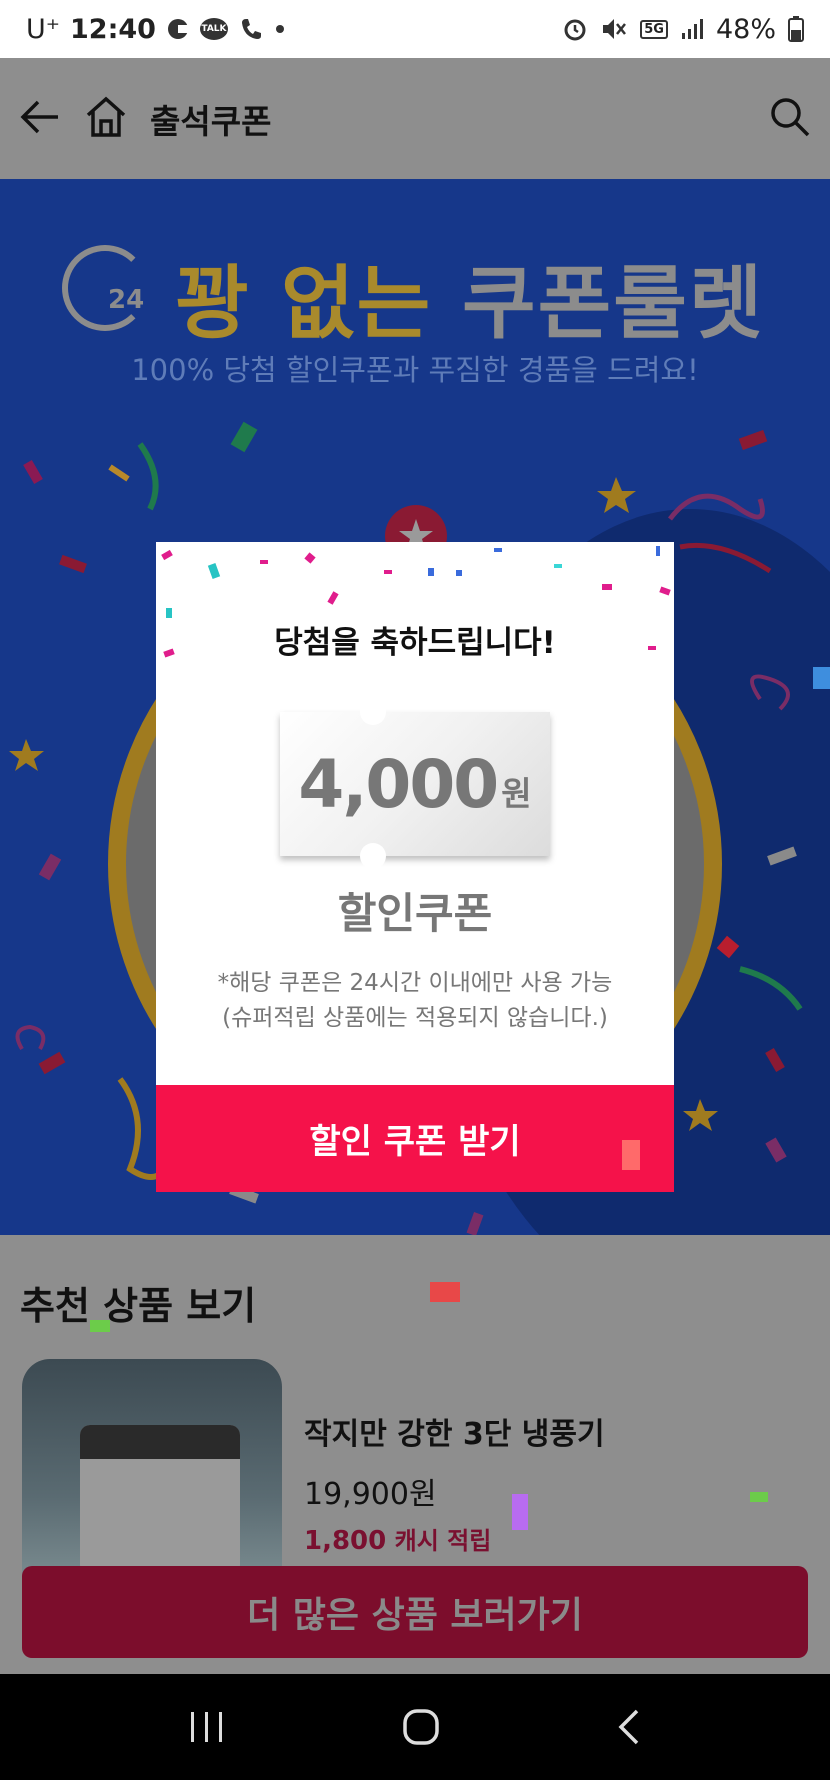  Describe the element at coordinates (443, 1541) in the screenshot. I see `cash-label: 캐시 적립` at that location.